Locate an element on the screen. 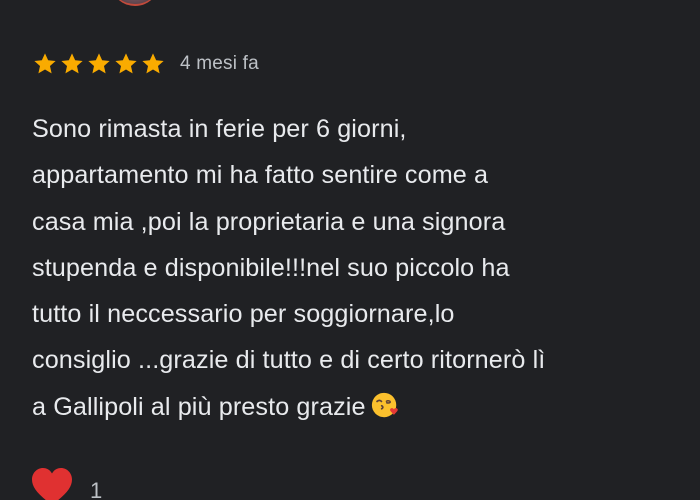  review-text-line: appartamento mi ha fatto sentire come a is located at coordinates (260, 175).